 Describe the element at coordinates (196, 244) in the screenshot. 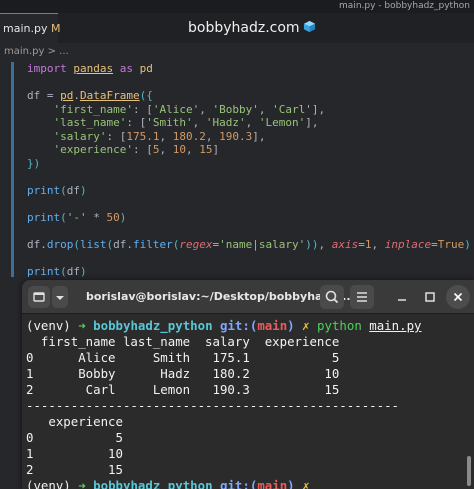

I see `kwarg-regex: regex` at that location.